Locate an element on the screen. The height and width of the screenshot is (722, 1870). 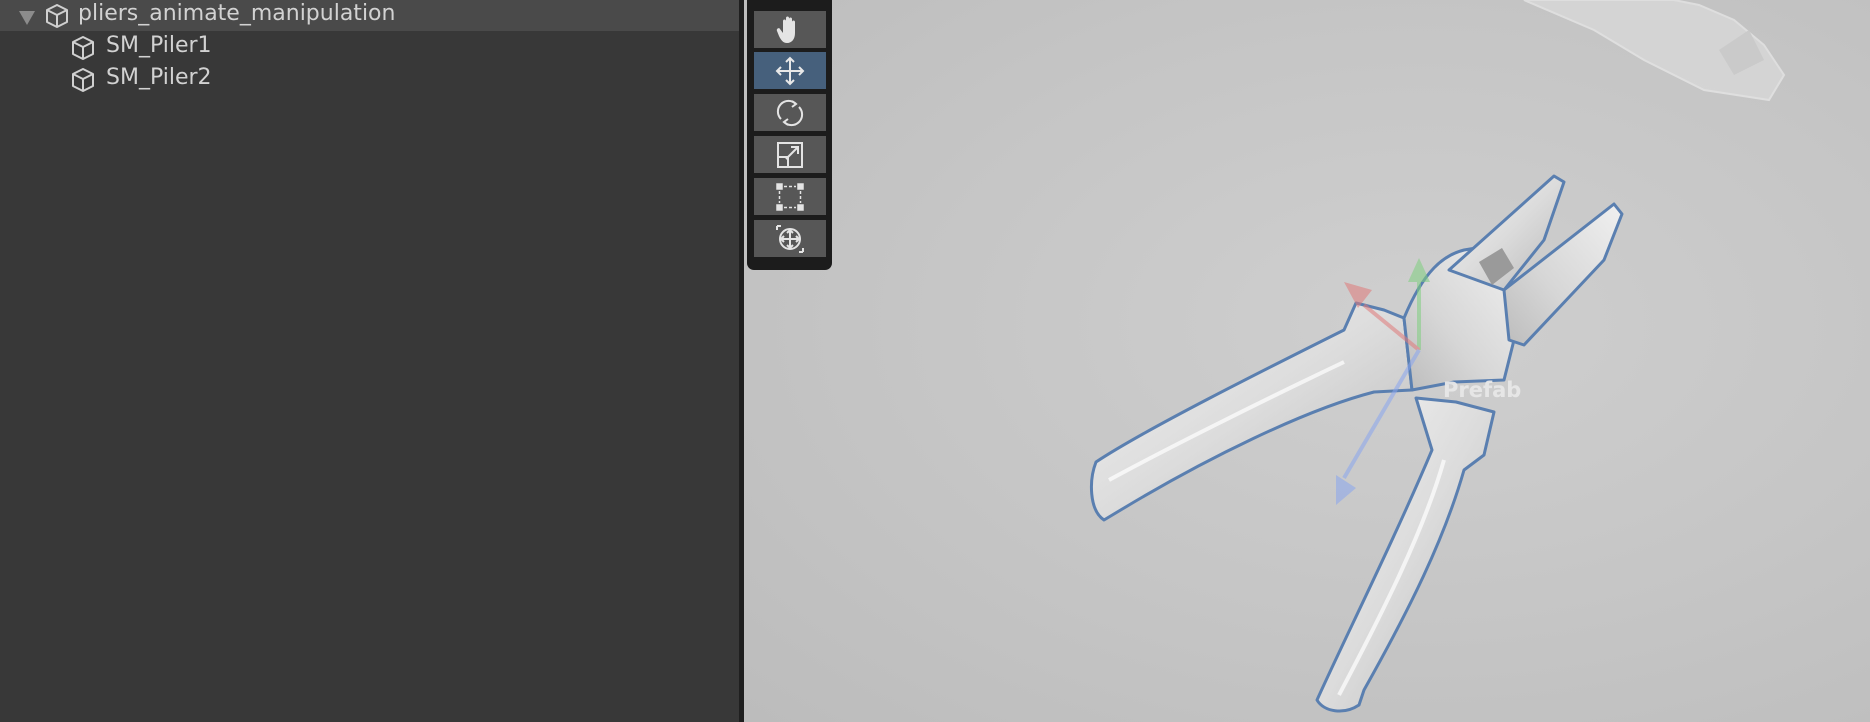
rect-transform-icon is located at coordinates (790, 197).